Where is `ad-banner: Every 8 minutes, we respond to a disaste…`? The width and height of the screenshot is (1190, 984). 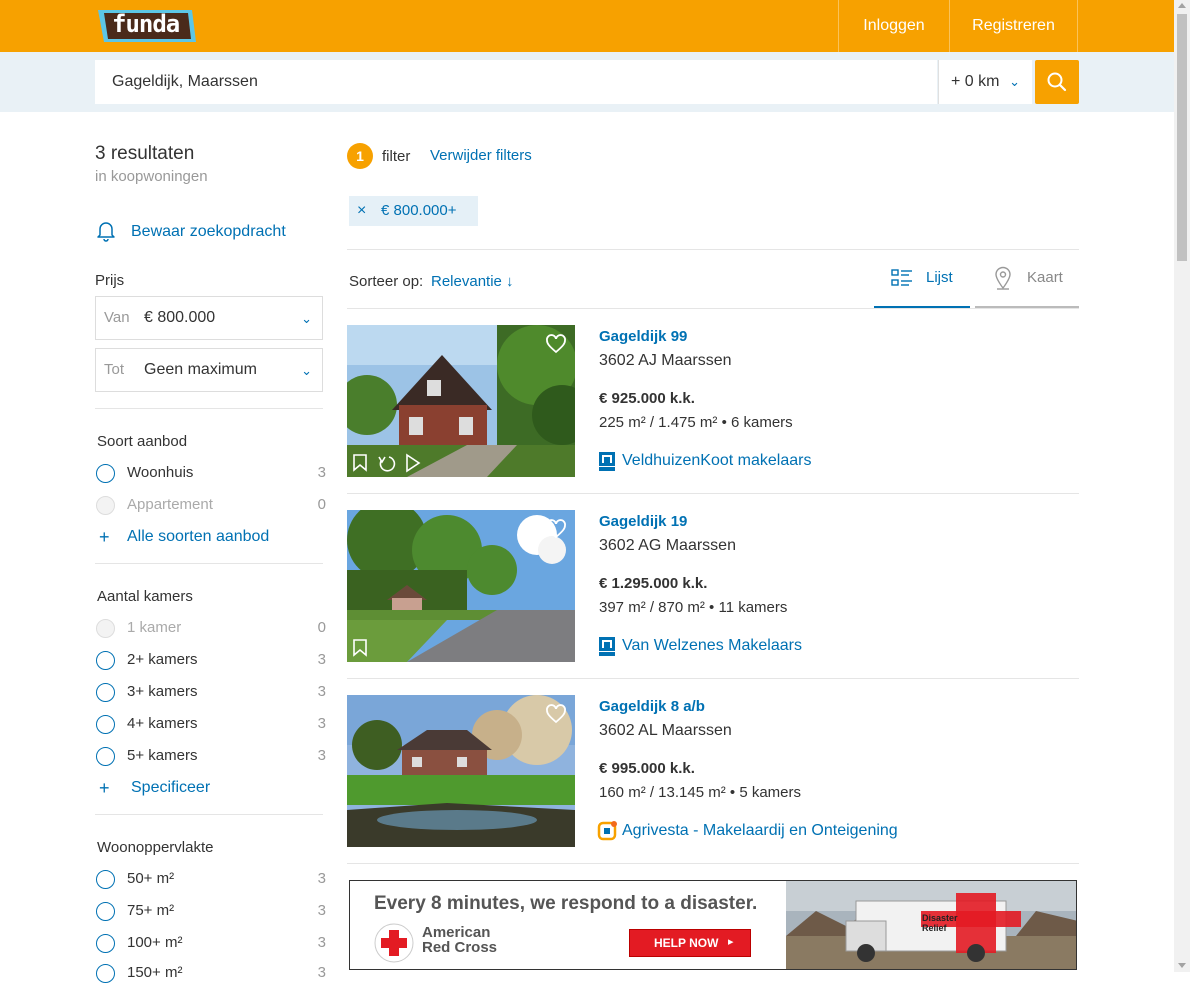
ad-banner: Every 8 minutes, we respond to a disaste… is located at coordinates (713, 925).